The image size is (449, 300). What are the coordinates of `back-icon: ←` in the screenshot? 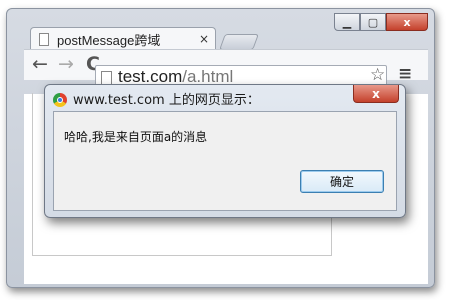 It's located at (40, 64).